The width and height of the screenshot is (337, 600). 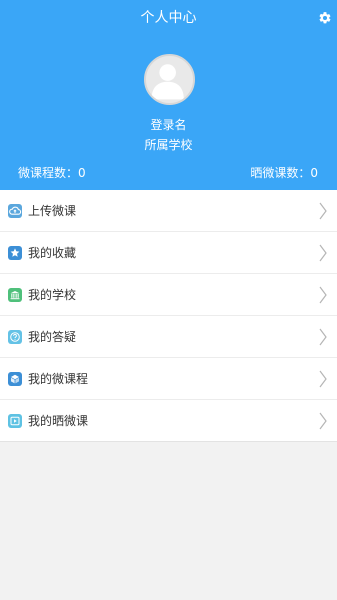 I want to click on play-video-icon, so click(x=15, y=421).